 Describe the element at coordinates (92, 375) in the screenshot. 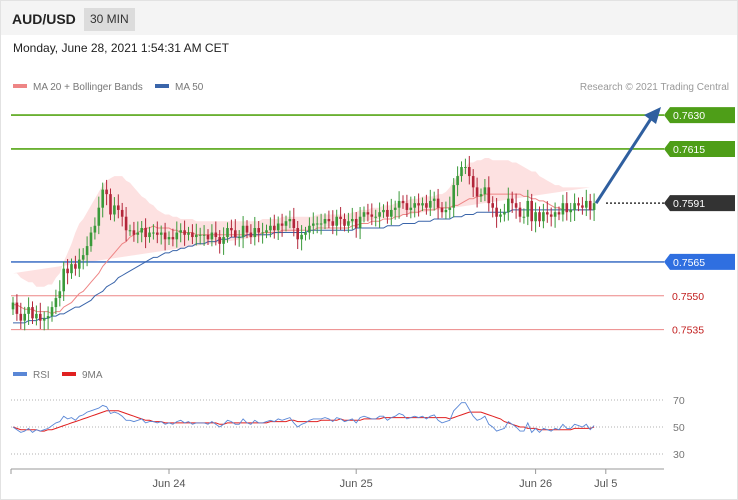

I see `rsi-ma-legend-label: 9MA` at that location.